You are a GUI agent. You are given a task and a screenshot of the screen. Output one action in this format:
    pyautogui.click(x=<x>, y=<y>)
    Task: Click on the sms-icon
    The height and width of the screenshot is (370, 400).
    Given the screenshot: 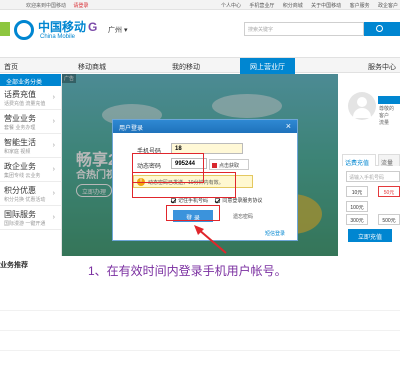 What is the action you would take?
    pyautogui.click(x=214, y=166)
    